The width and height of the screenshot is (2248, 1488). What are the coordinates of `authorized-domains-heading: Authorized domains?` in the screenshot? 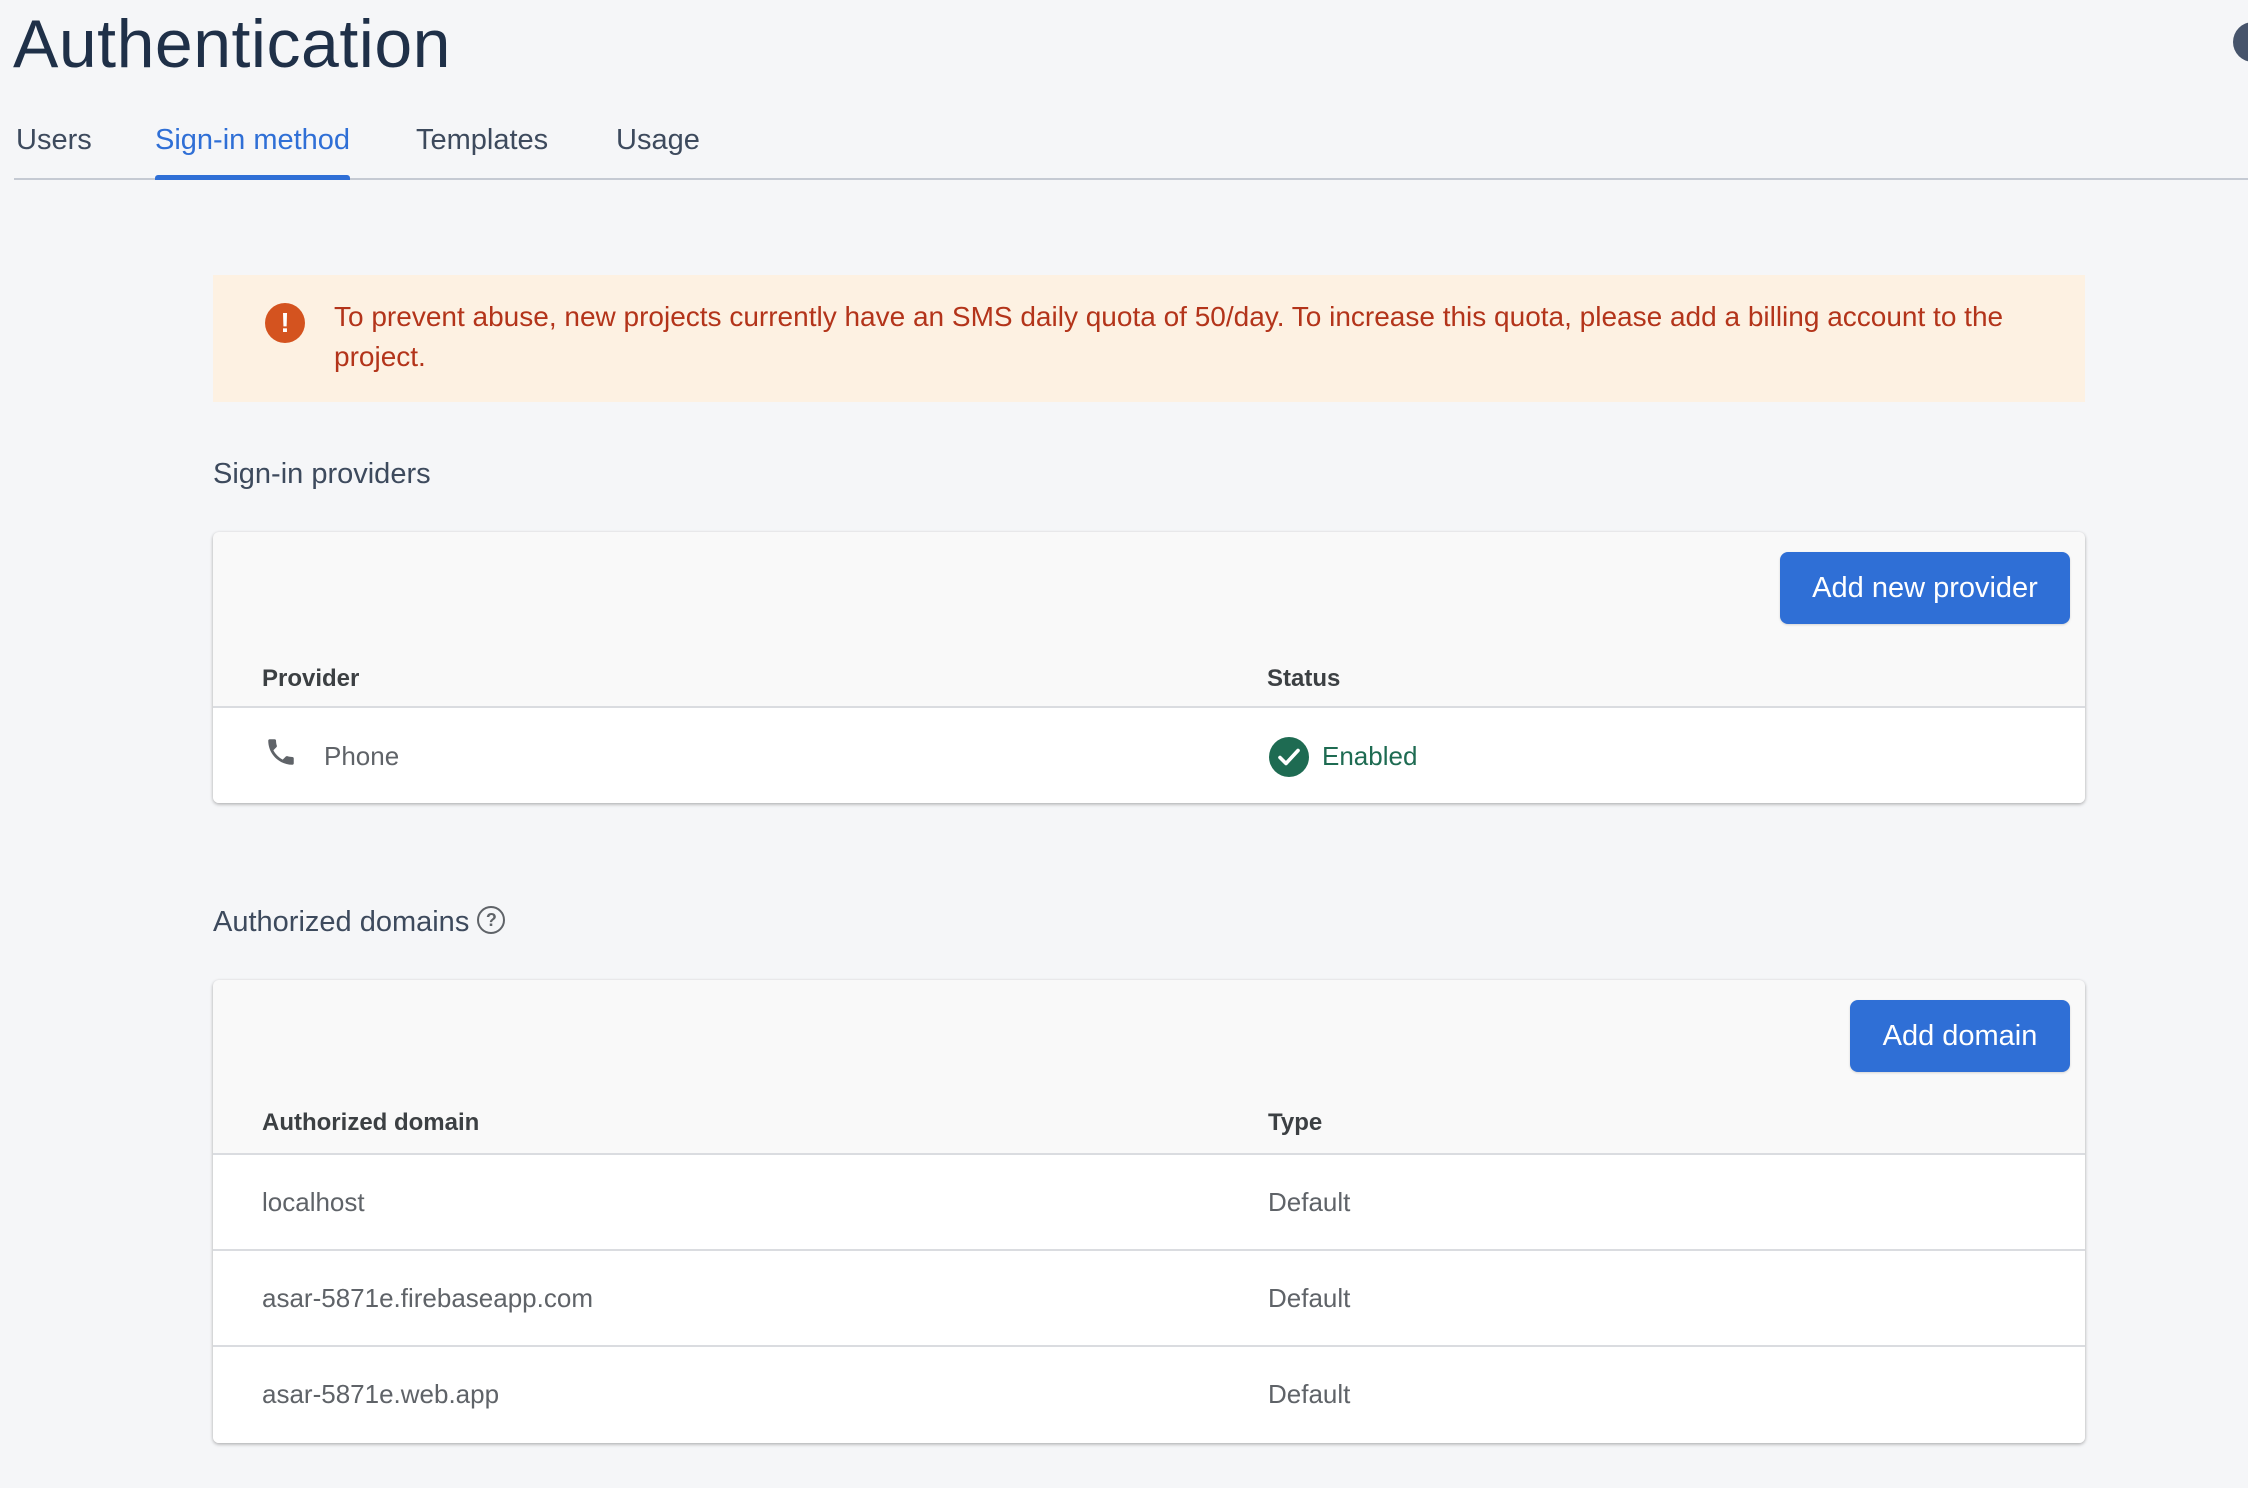 It's located at (359, 922).